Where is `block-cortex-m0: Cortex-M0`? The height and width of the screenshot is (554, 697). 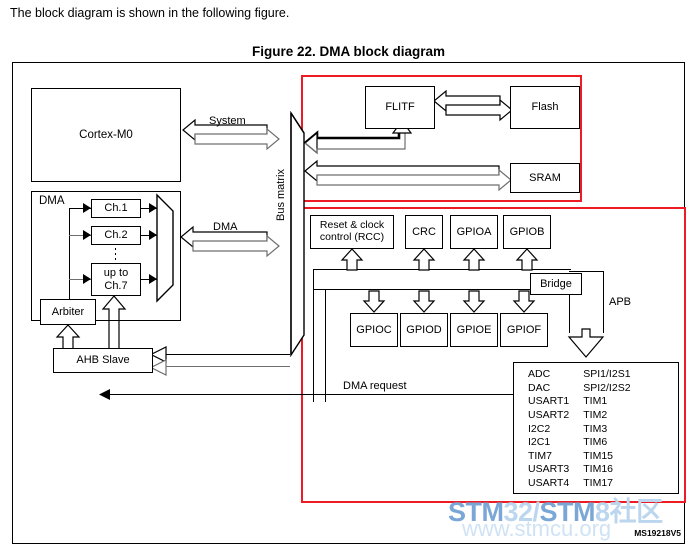 block-cortex-m0: Cortex-M0 is located at coordinates (106, 135).